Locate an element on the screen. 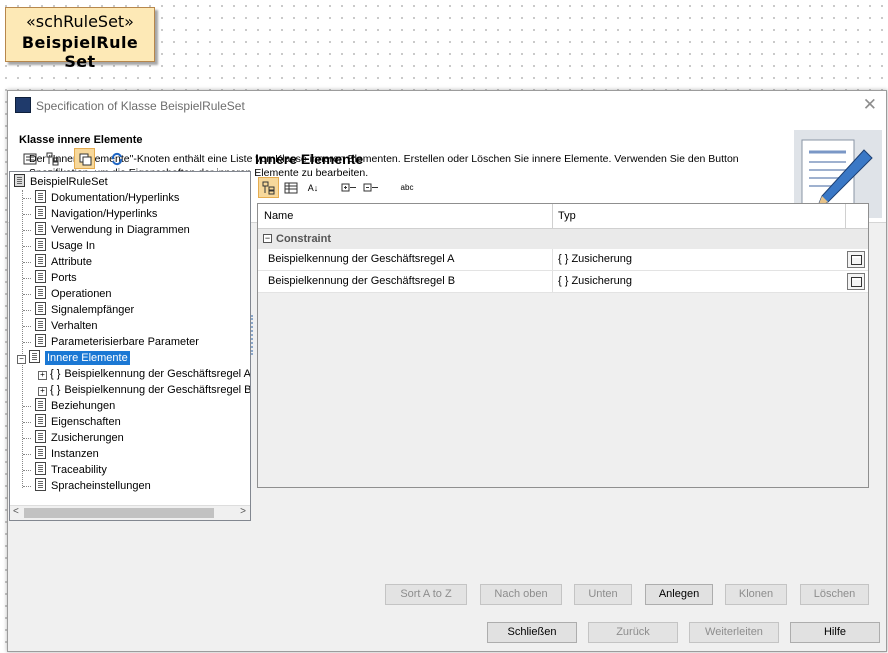 The image size is (888, 653). klonen-button: Klonen is located at coordinates (756, 594).